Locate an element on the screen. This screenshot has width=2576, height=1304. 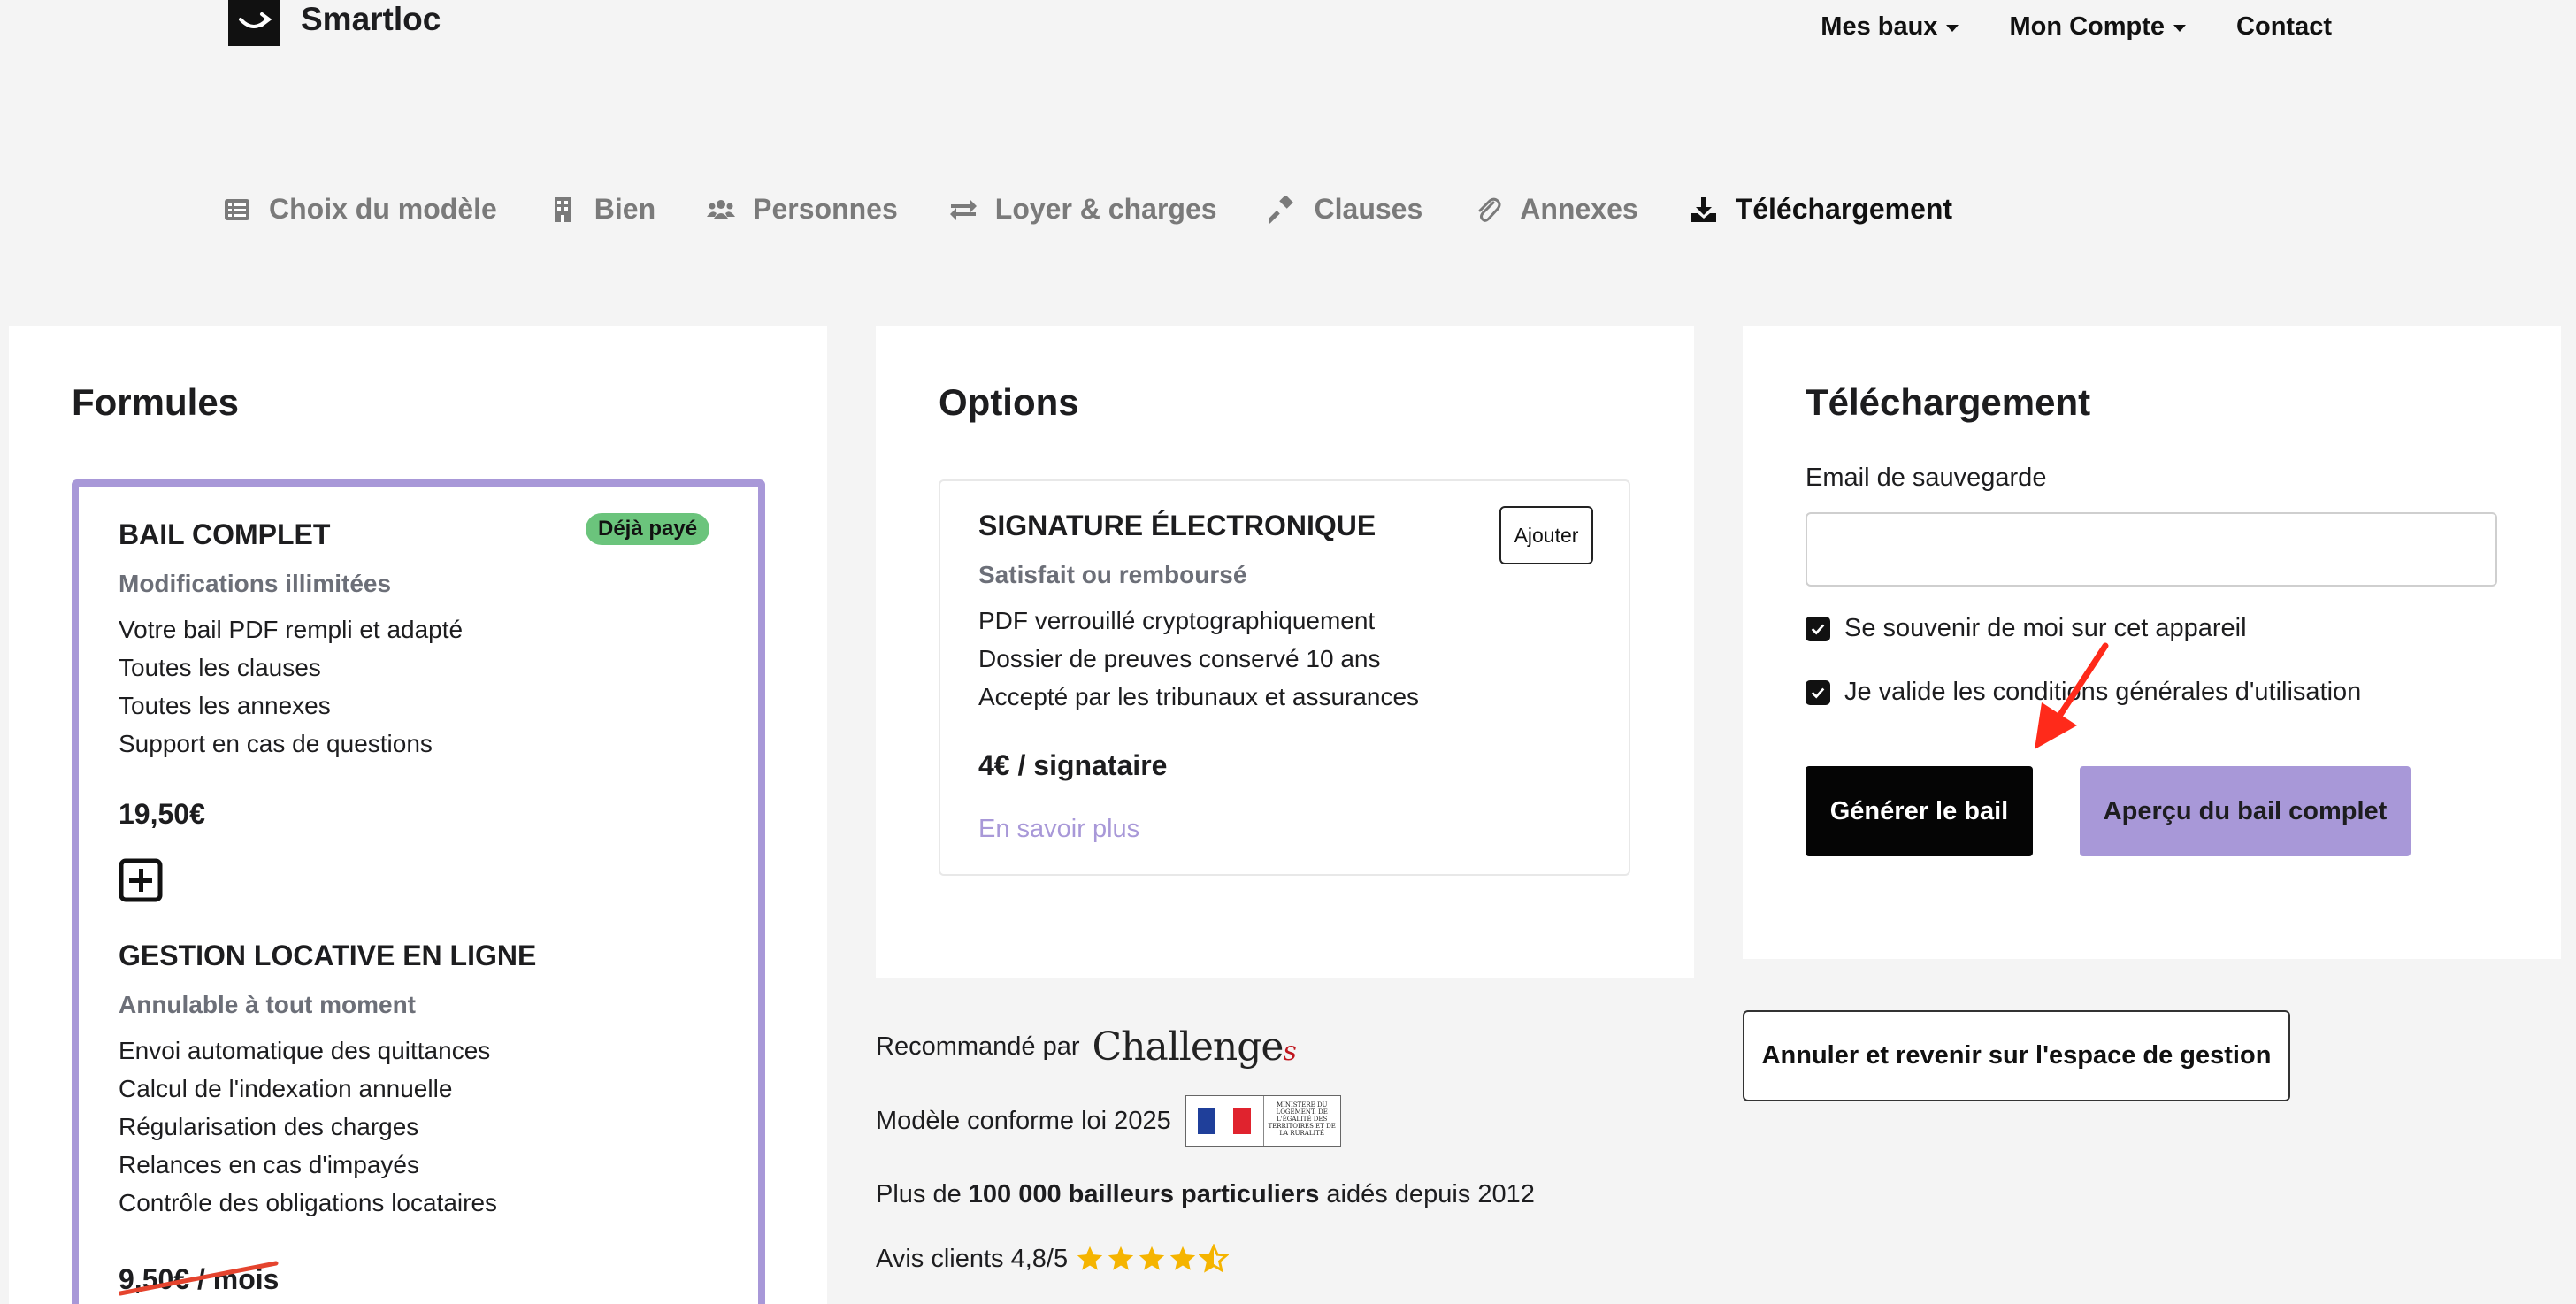
step-label: Personnes is located at coordinates (825, 209).